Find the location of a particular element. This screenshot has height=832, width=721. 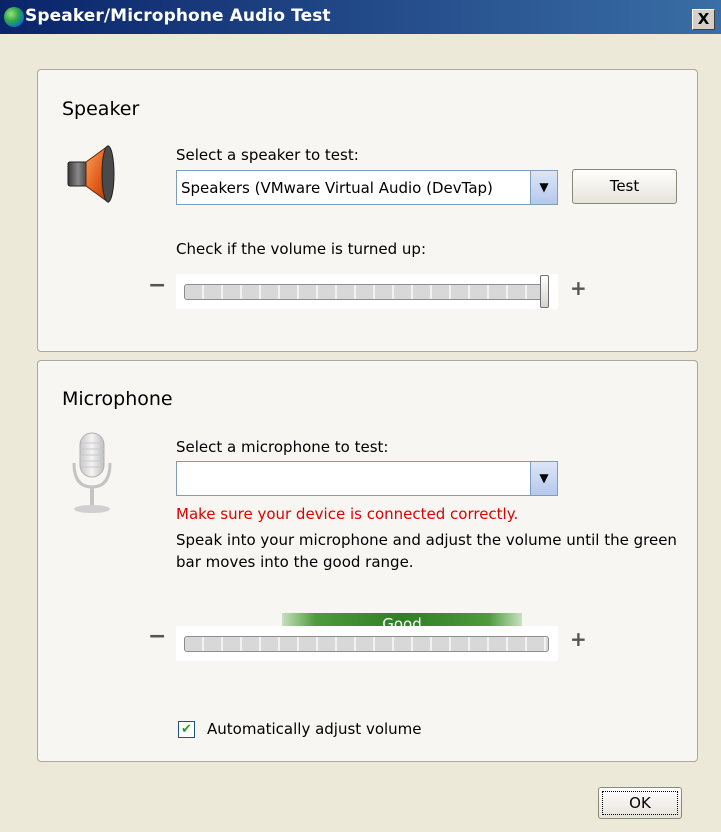

close-button: X is located at coordinates (703, 19).